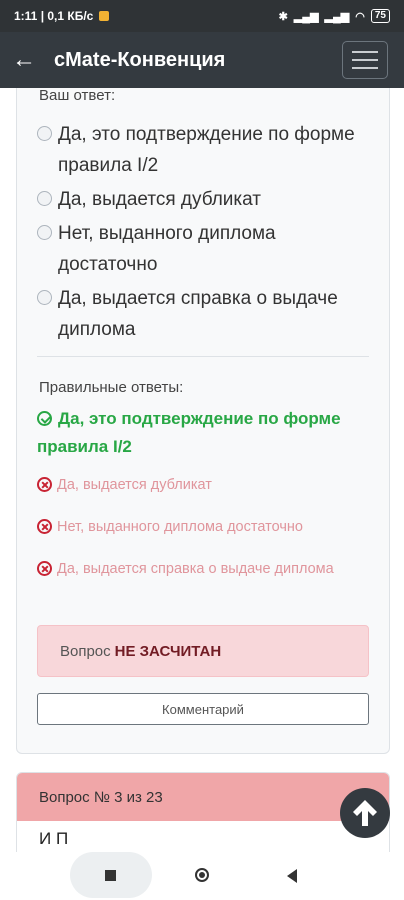 The image size is (404, 900). I want to click on status-time: 1:11 | 0,1 КБ/с, so click(54, 16).